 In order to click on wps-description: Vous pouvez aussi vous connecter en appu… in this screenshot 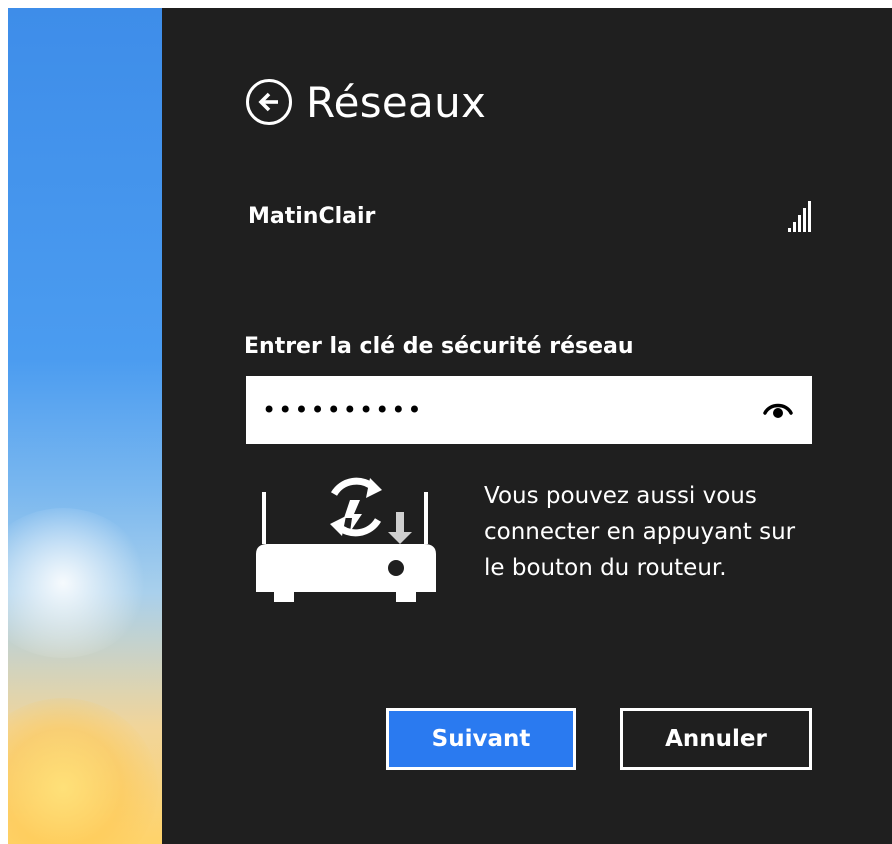, I will do `click(640, 532)`.